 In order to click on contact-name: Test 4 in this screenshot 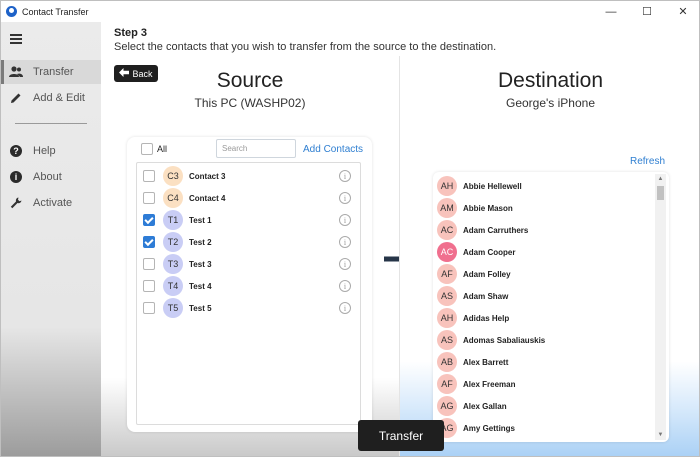, I will do `click(200, 286)`.